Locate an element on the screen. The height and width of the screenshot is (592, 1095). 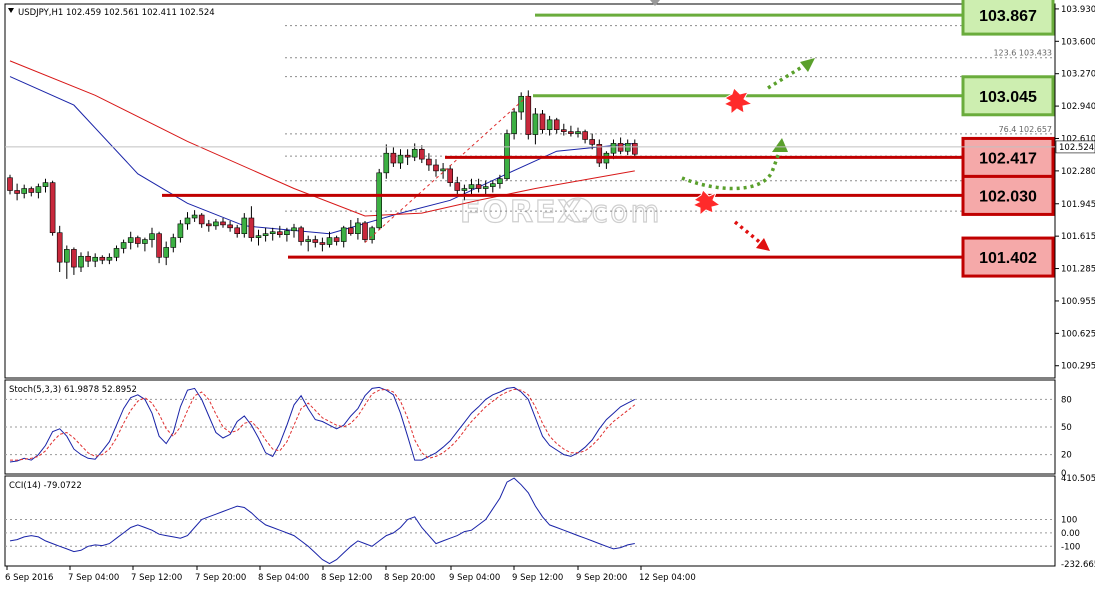
time-tick-label: 7 Sep 04:00 is located at coordinates (93, 578).